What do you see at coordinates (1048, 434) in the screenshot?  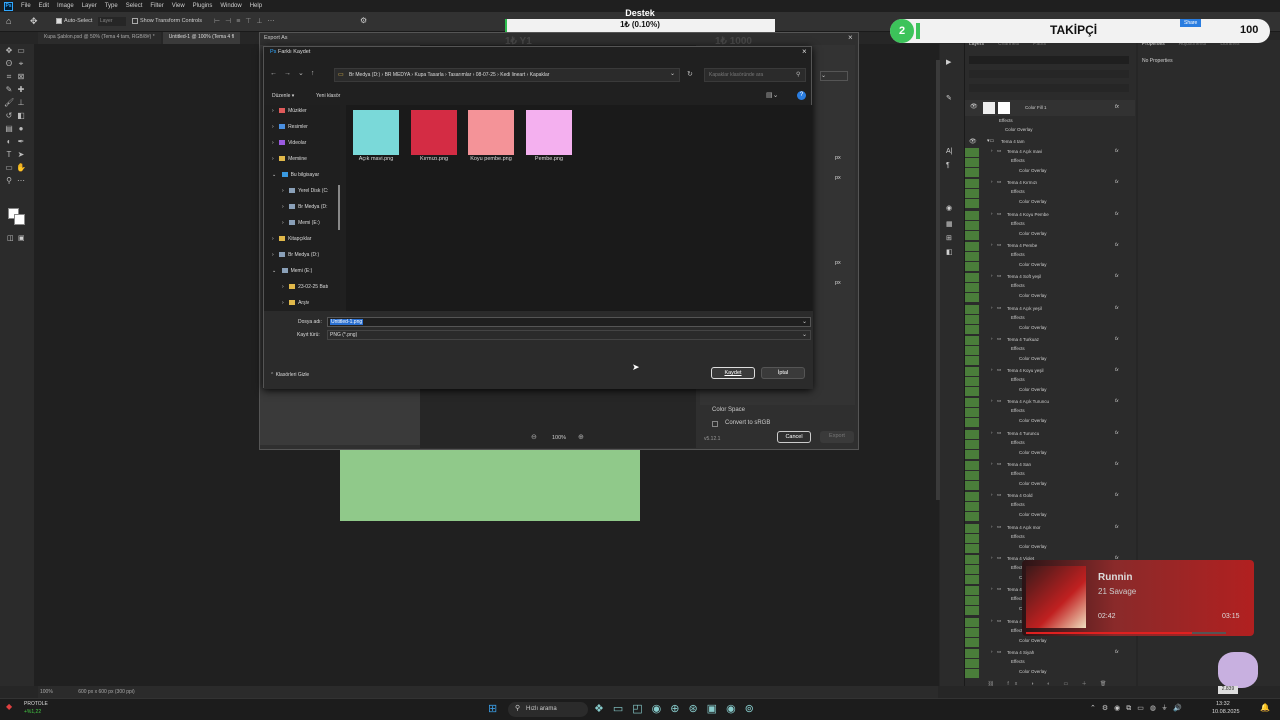 I see `layer-row: › ▭ Tema 4 Turuncu fx` at bounding box center [1048, 434].